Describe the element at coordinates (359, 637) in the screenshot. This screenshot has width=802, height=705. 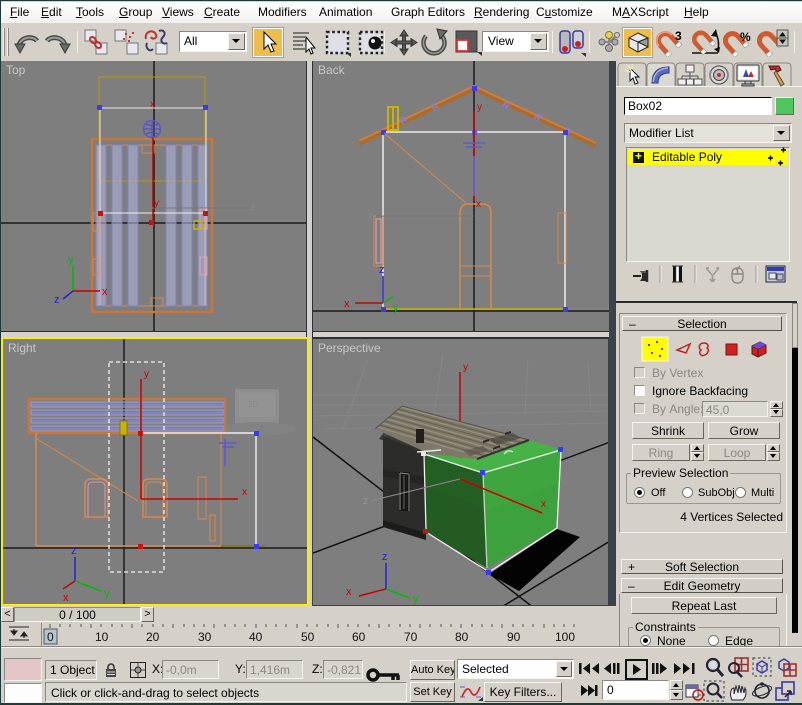
I see `svg-text: 60` at that location.